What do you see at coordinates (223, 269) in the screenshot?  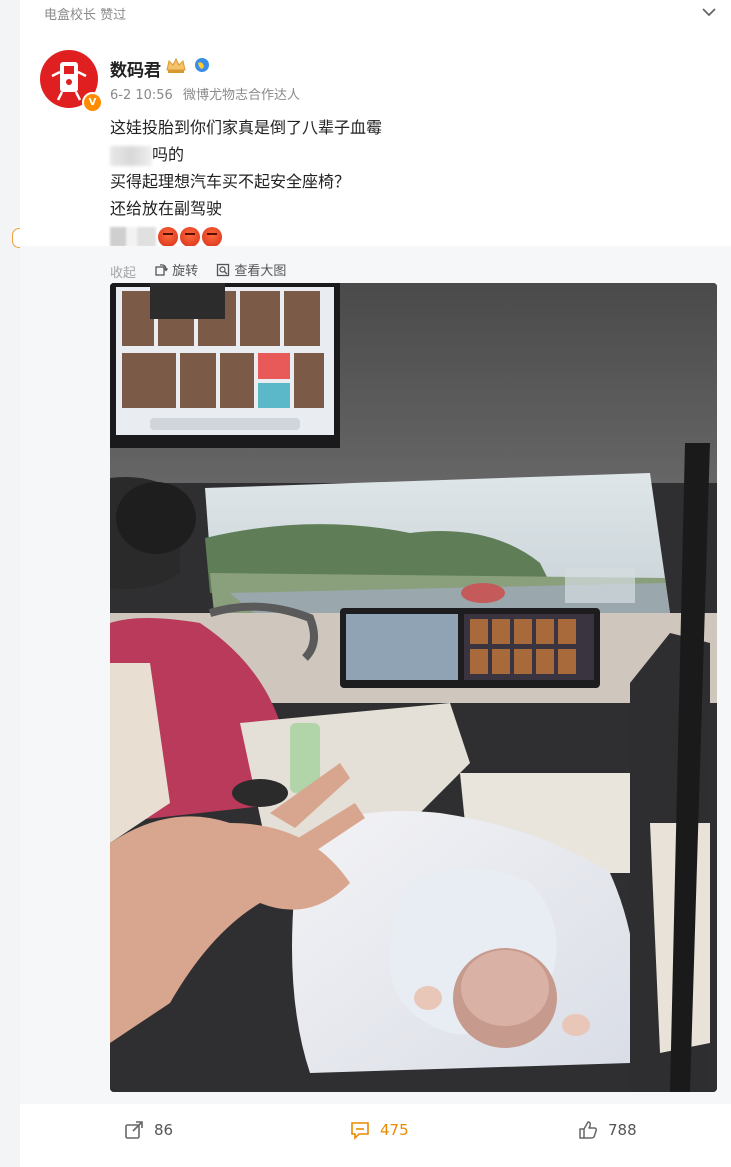 I see `zoom-icon` at bounding box center [223, 269].